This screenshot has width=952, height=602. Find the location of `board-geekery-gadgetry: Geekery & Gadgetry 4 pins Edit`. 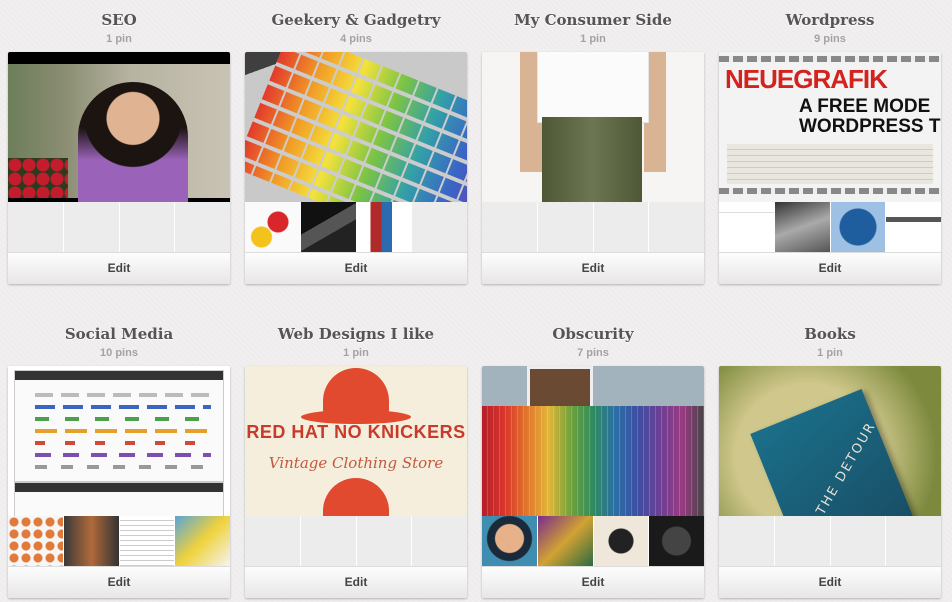

board-geekery-gadgetry: Geekery & Gadgetry 4 pins Edit is located at coordinates (356, 147).